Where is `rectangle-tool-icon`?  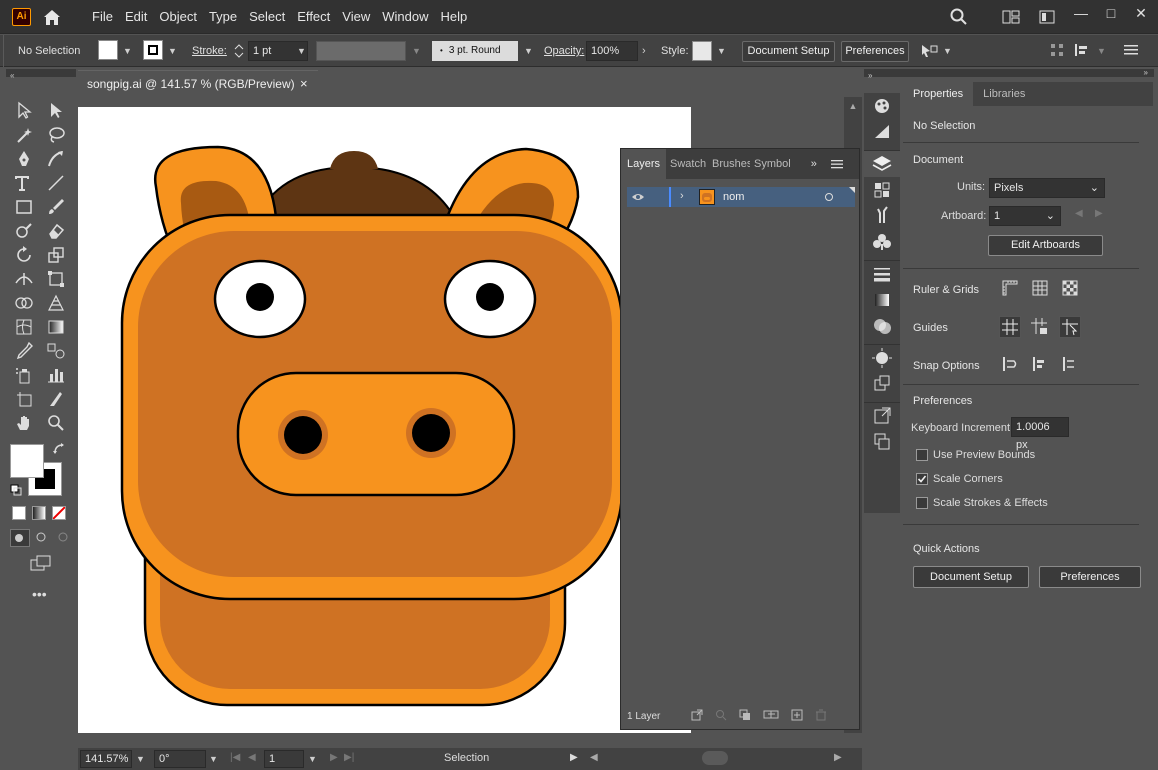
rectangle-tool-icon is located at coordinates (24, 207).